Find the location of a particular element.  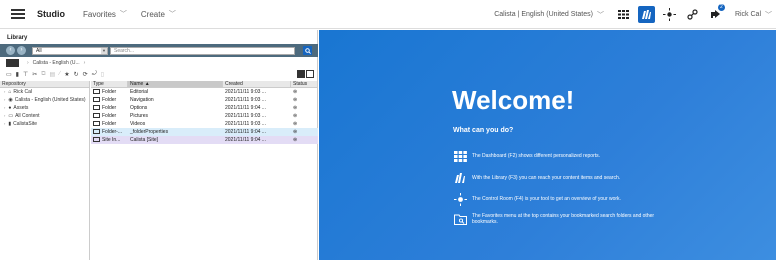

library-icon is located at coordinates (460, 178).